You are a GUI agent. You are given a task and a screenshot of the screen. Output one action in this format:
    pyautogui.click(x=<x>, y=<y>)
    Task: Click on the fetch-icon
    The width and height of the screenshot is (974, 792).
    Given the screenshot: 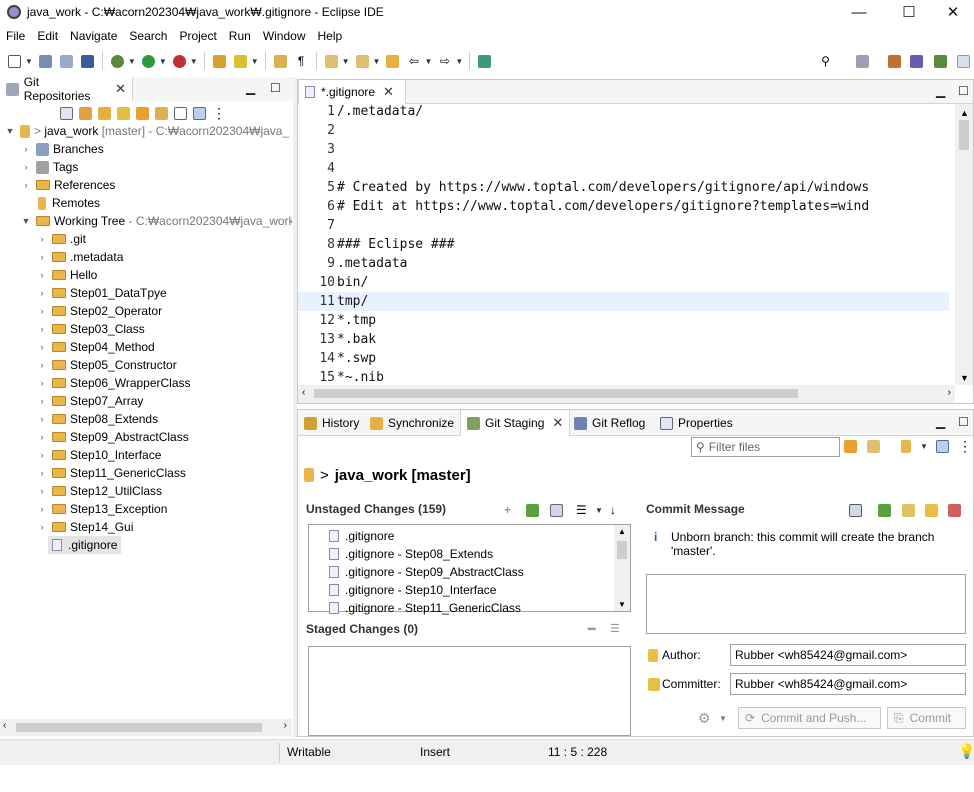 What is the action you would take?
    pyautogui.click(x=142, y=113)
    